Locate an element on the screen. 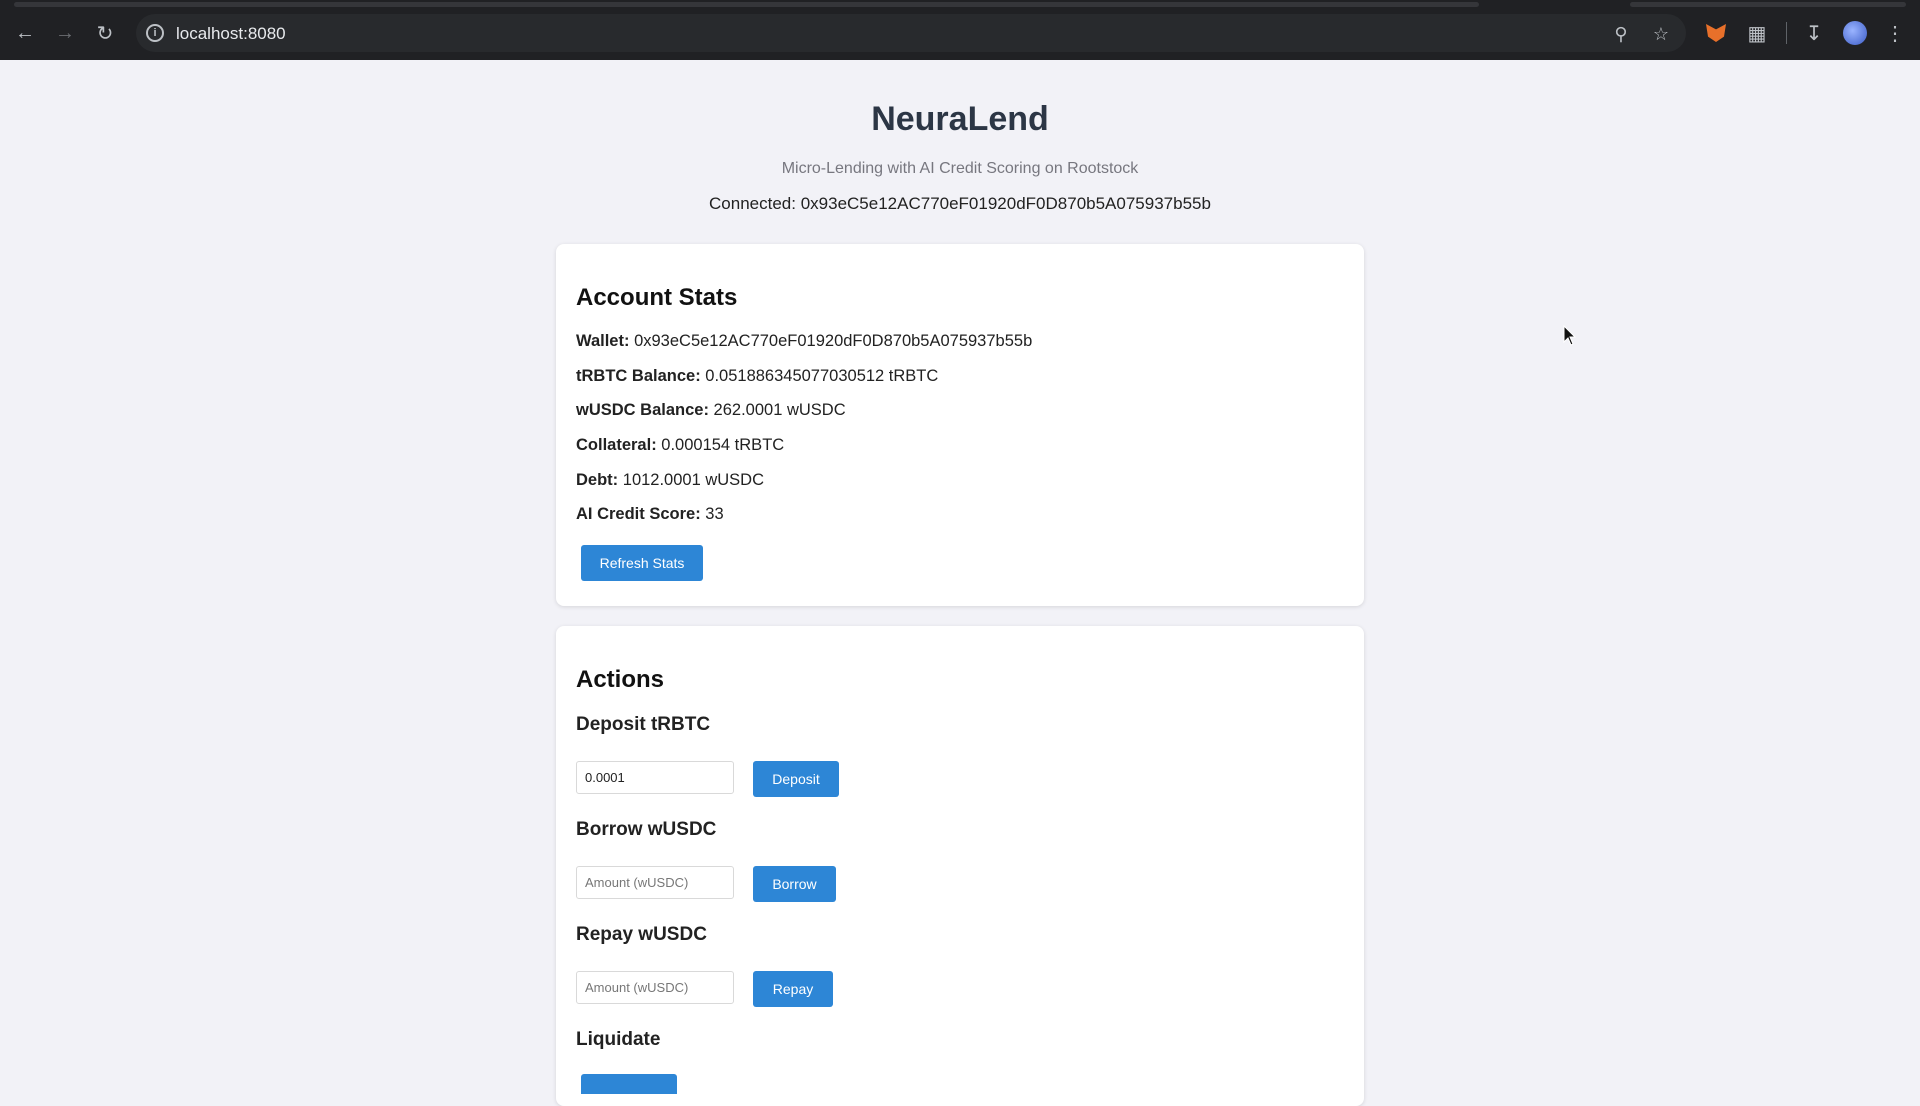 This screenshot has width=1920, height=1106. repay-button: Repay is located at coordinates (793, 989).